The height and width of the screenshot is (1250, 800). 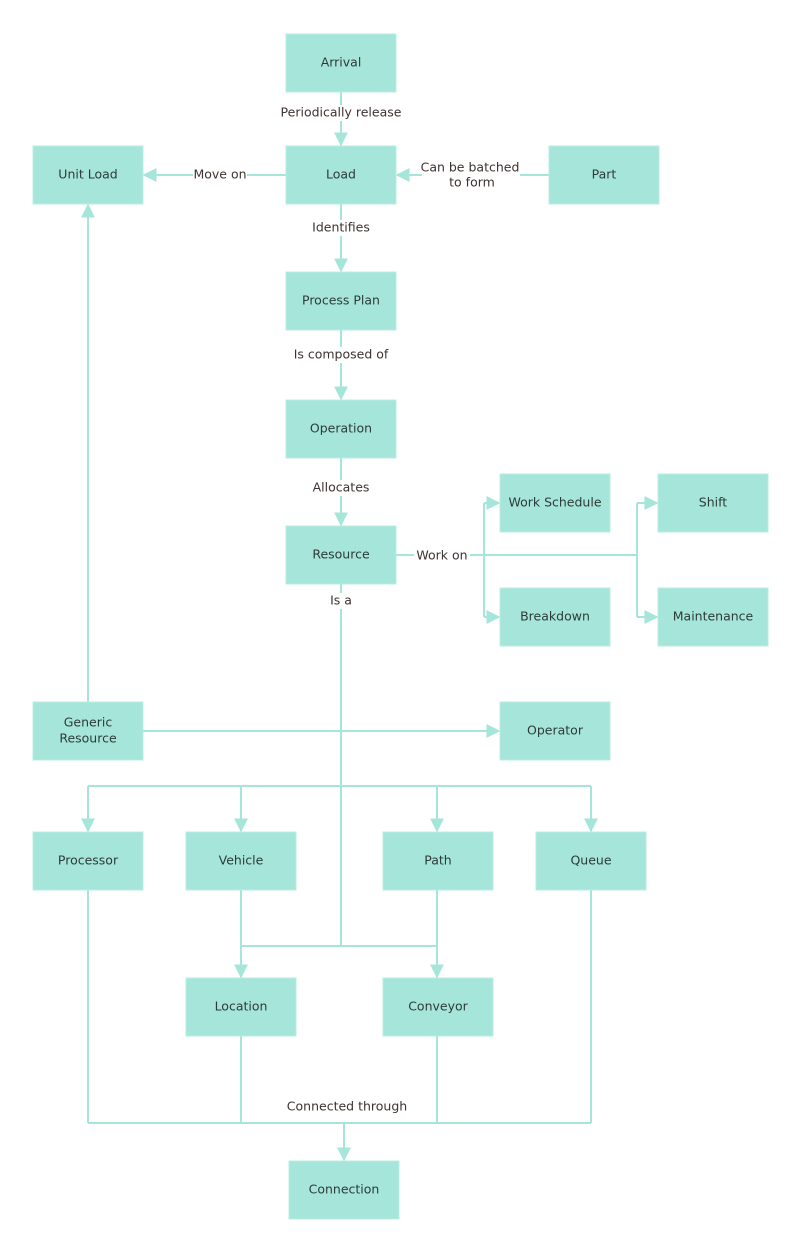 What do you see at coordinates (219, 174) in the screenshot?
I see `label-move-on: Move on` at bounding box center [219, 174].